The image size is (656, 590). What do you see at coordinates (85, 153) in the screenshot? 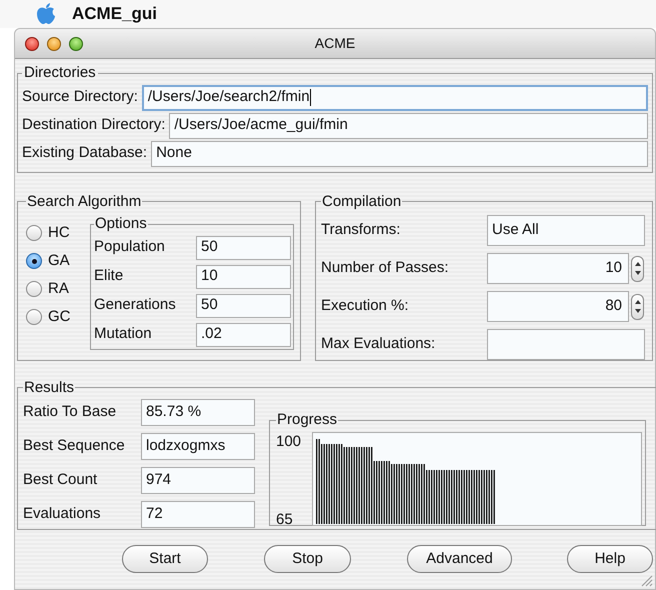
I see `field-label: Existing Database:` at bounding box center [85, 153].